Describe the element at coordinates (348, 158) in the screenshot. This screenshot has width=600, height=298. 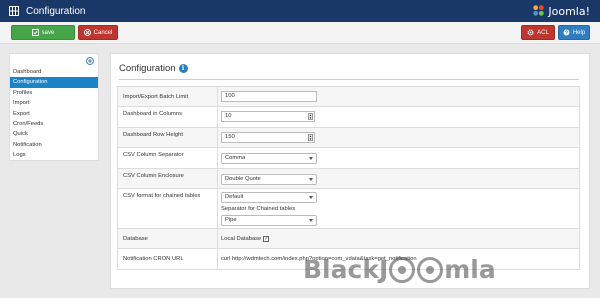
I see `form-row-csv-separator: CSV Column Separator Comma` at that location.